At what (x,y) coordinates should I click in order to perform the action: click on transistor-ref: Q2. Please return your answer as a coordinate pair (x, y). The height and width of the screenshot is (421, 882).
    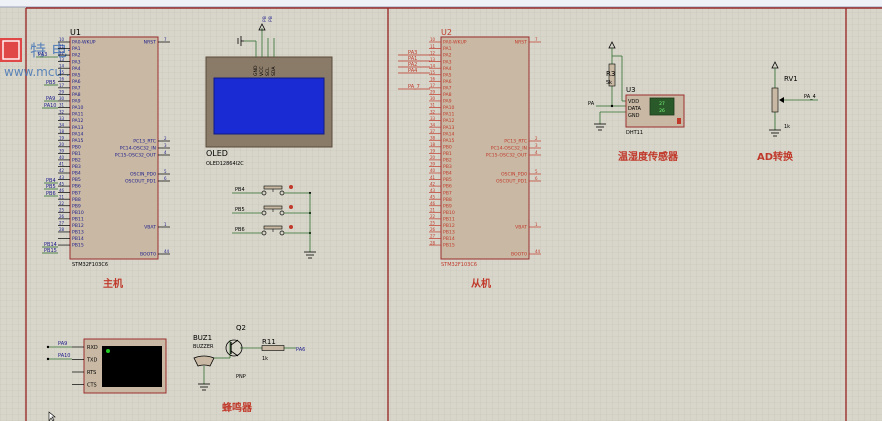
    Looking at the image, I should click on (241, 328).